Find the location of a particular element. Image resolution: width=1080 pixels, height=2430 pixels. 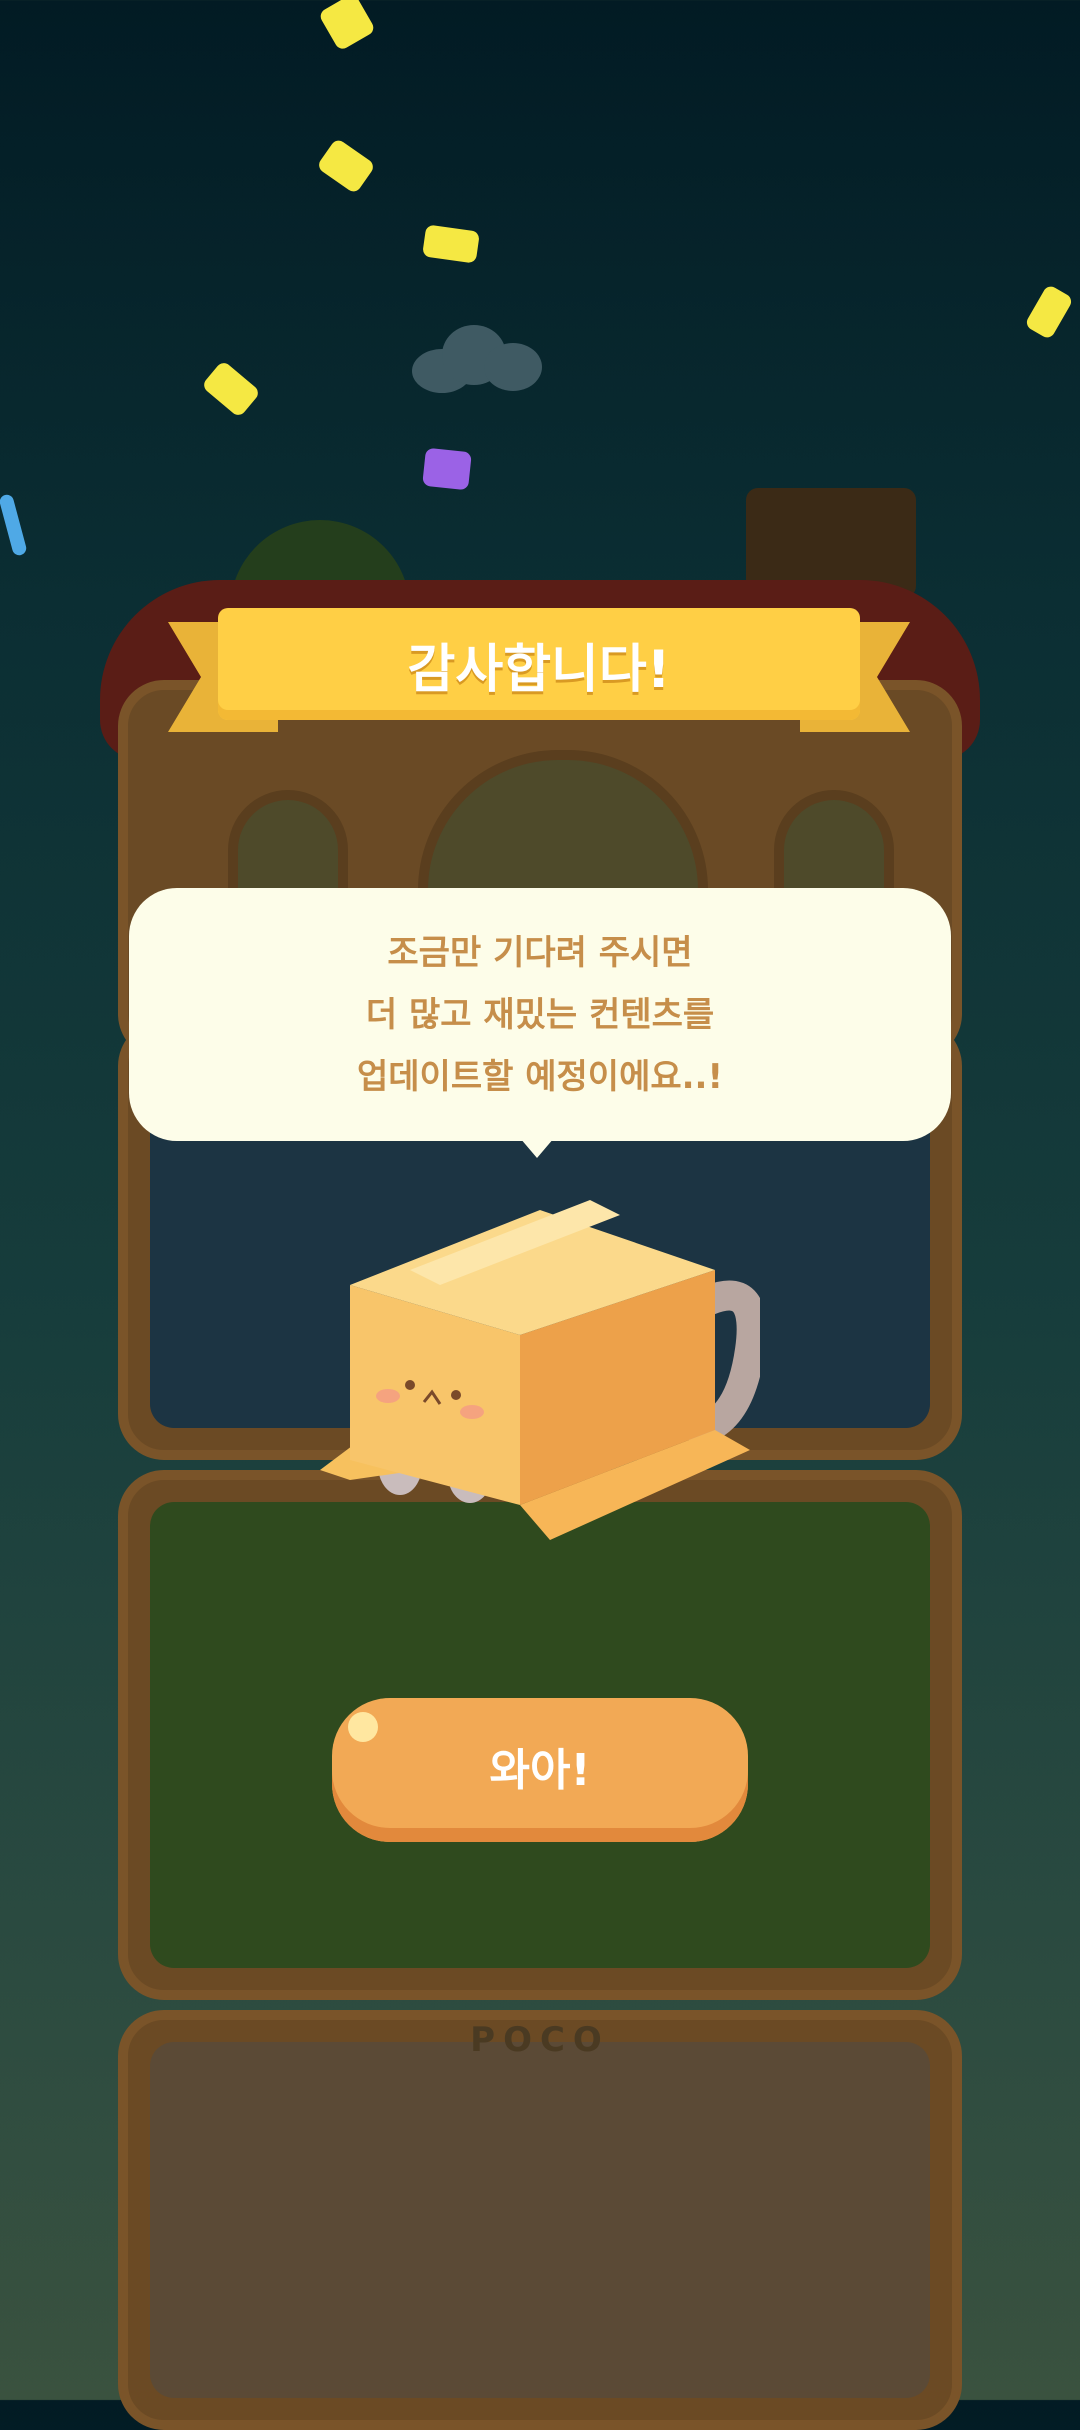

message-line-1: 조금만 기다려 주시면 is located at coordinates (540, 952).